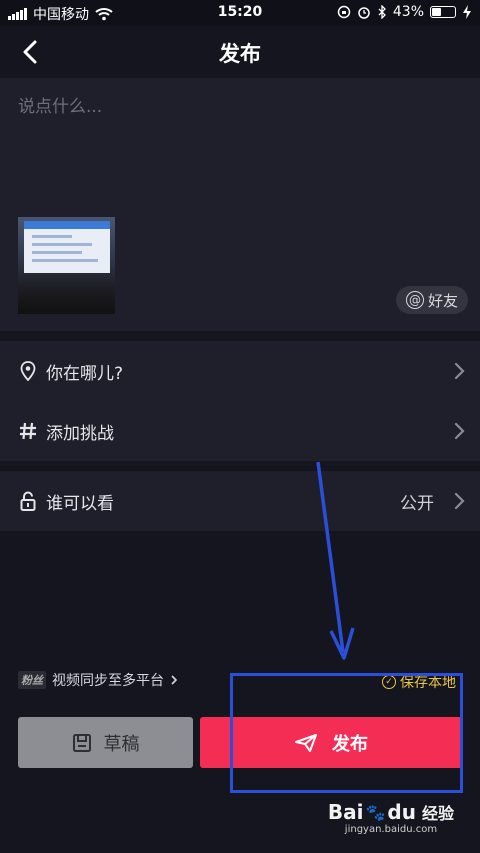  Describe the element at coordinates (382, 12) in the screenshot. I see `bluetooth-icon` at that location.